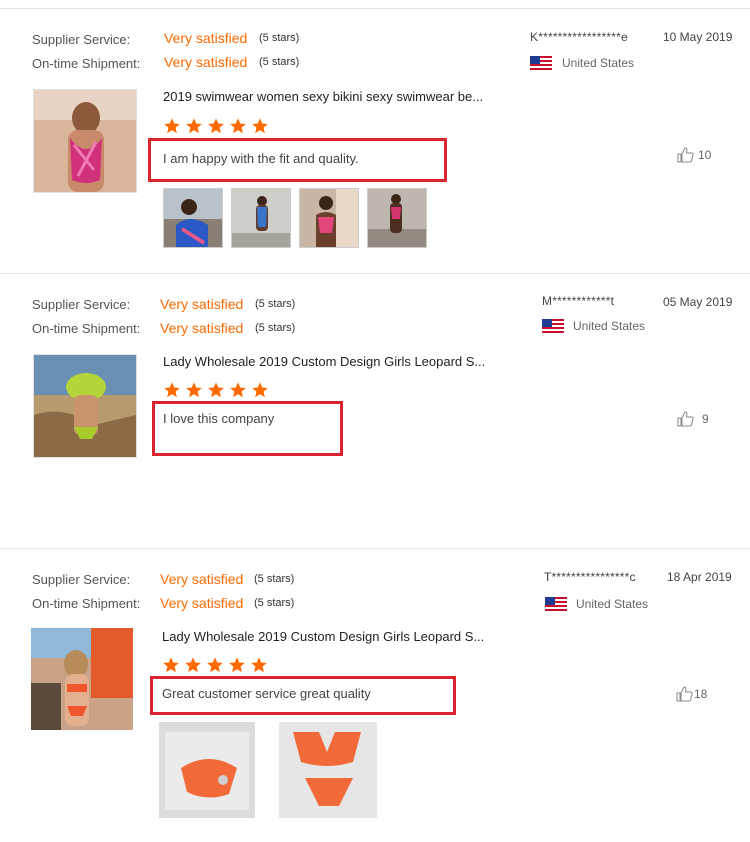 This screenshot has height=842, width=750. I want to click on like-button: 9, so click(693, 419).